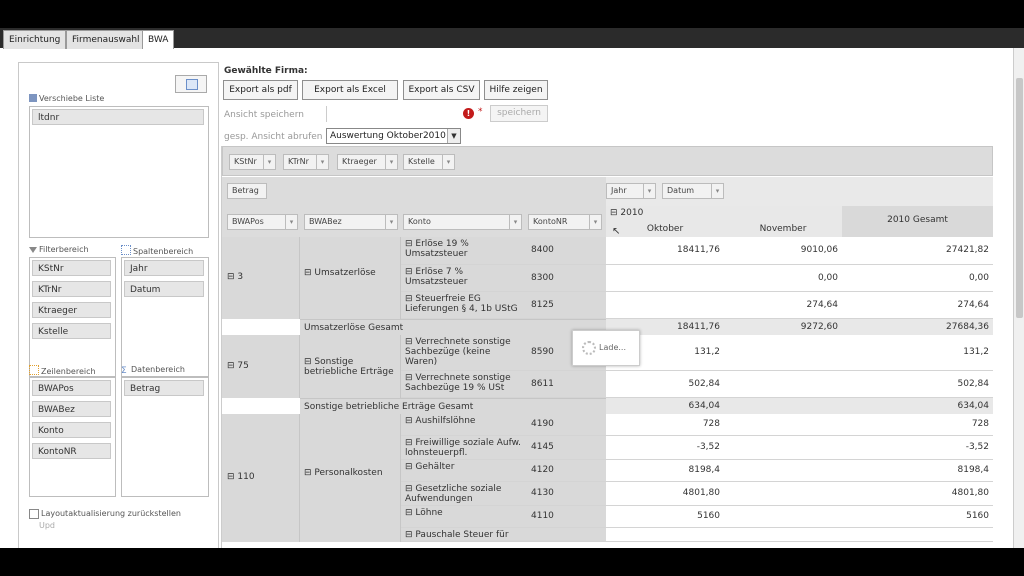 This screenshot has width=1024, height=576. Describe the element at coordinates (566, 535) in the screenshot. I see `kontonr-cell` at that location.